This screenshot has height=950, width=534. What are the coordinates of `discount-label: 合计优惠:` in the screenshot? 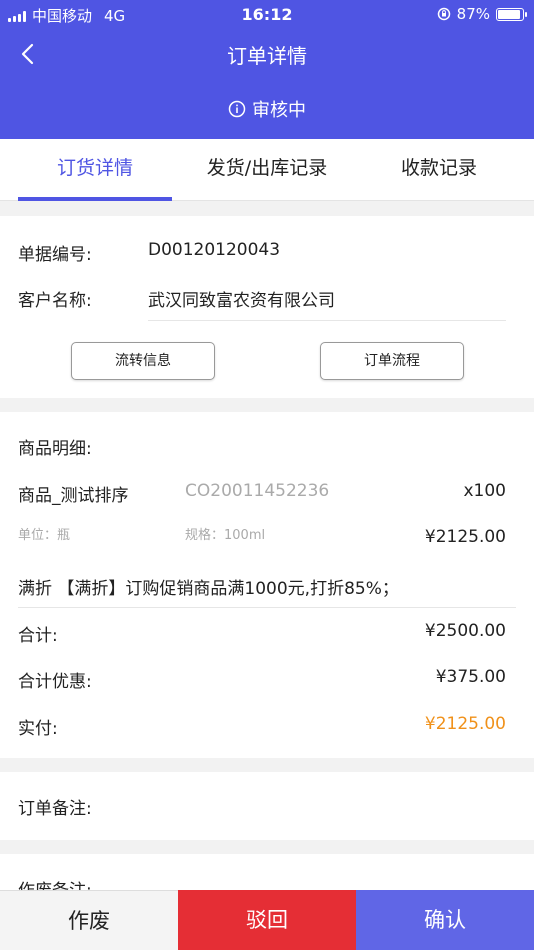 It's located at (55, 682).